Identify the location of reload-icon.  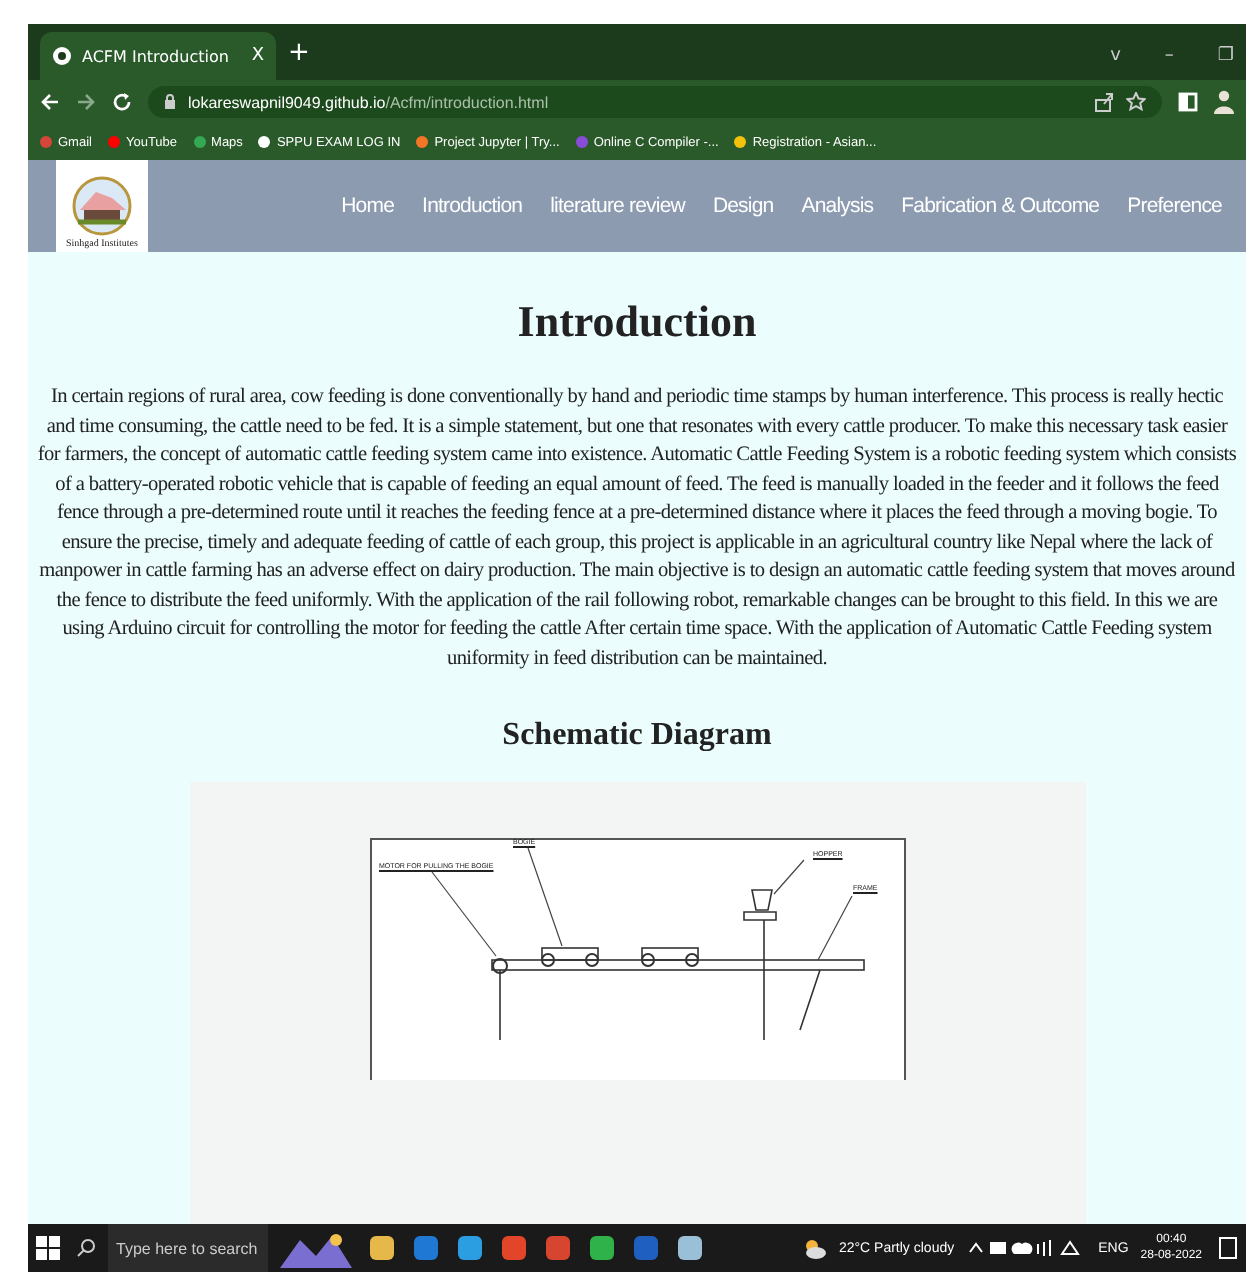
(122, 102).